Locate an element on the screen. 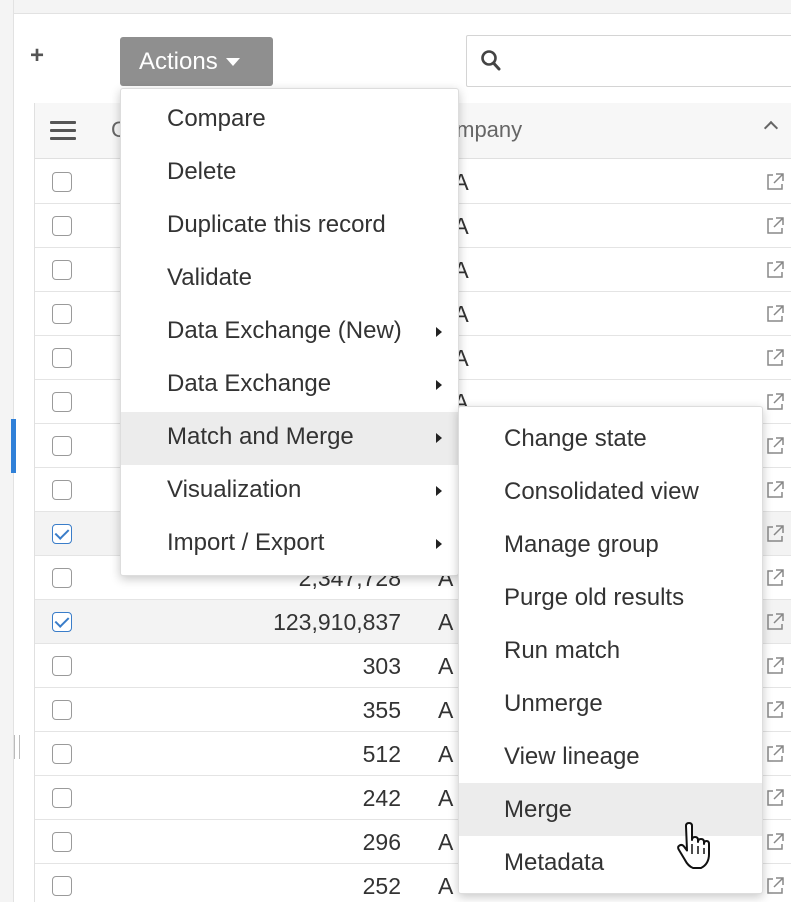 Image resolution: width=791 pixels, height=902 pixels. sort-ascending-icon is located at coordinates (771, 128).